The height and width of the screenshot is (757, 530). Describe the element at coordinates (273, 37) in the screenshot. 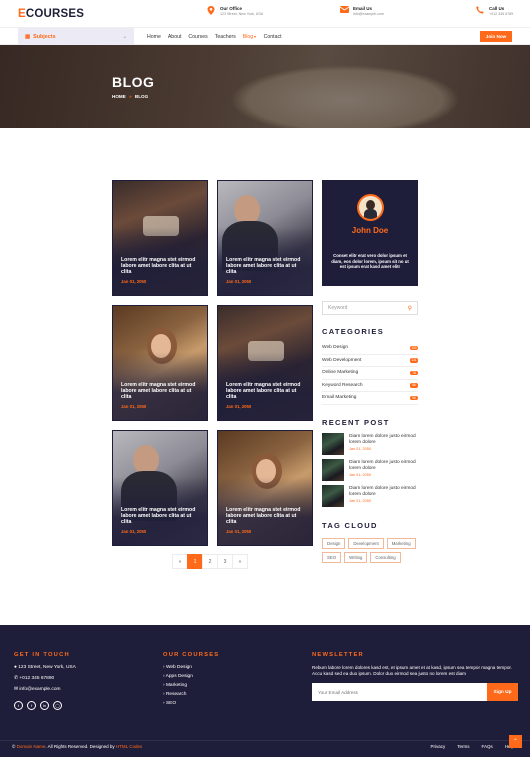

I see `nav-contact: Contact` at that location.